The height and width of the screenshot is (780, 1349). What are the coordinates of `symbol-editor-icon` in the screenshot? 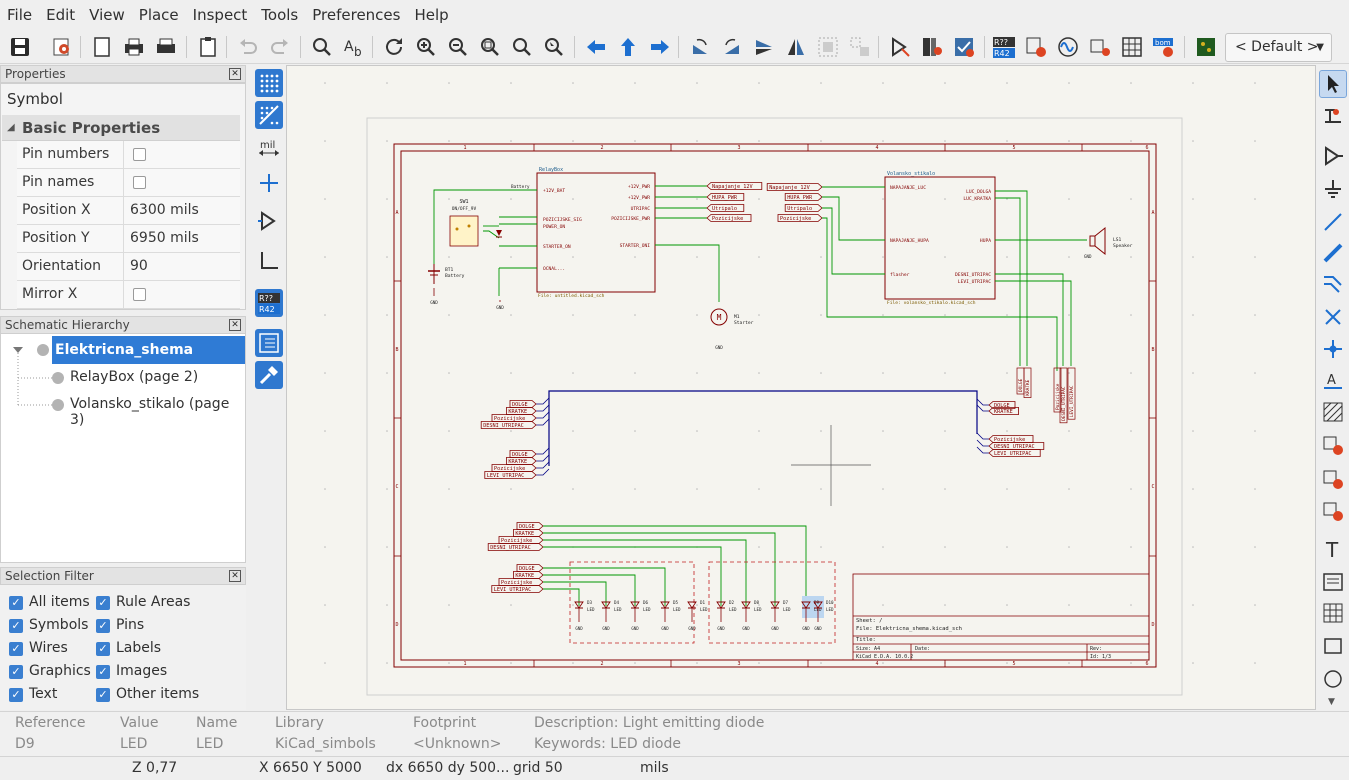 It's located at (900, 47).